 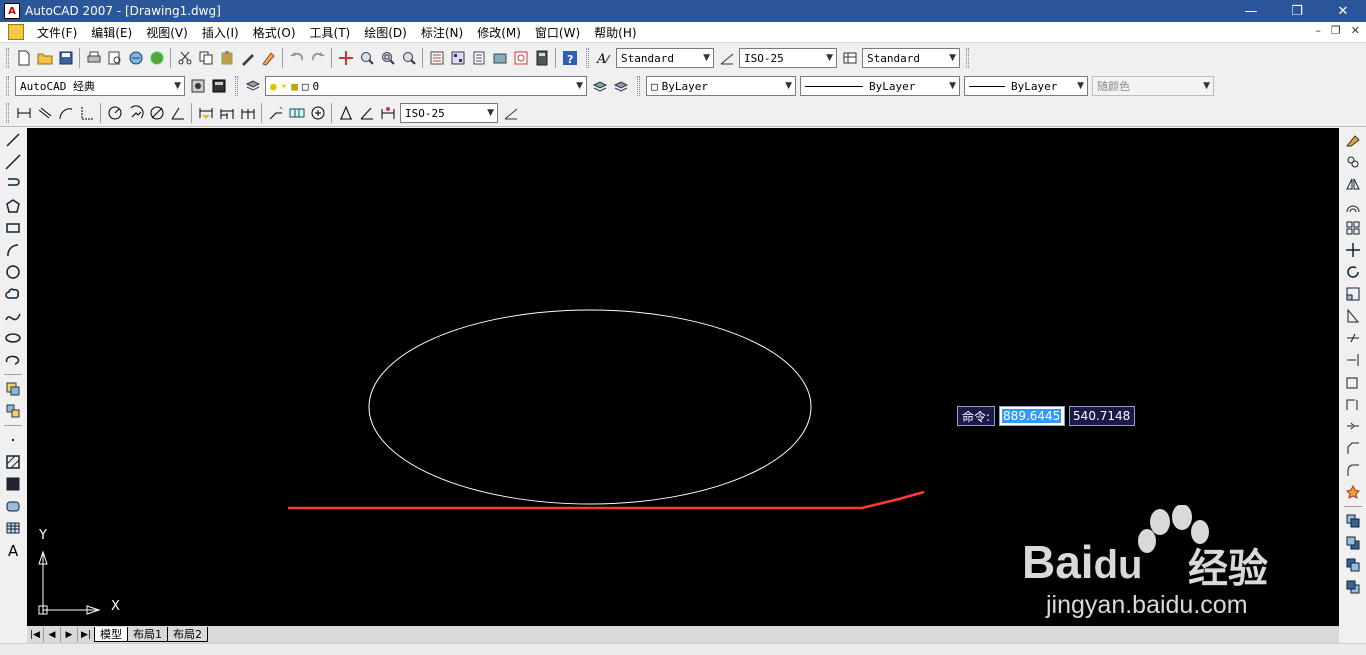 I want to click on paste-icon, so click(x=226, y=58).